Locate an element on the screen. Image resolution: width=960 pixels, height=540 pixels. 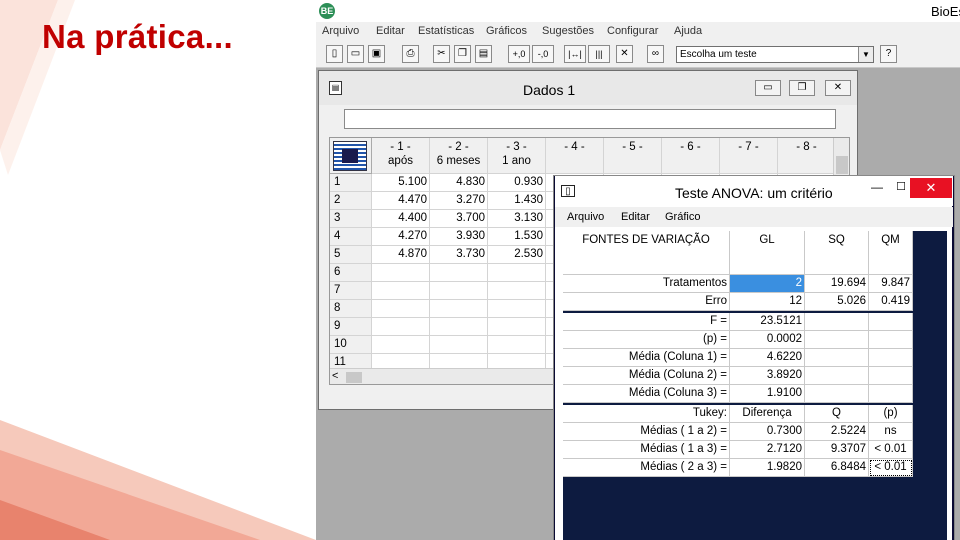
gl-value: 12 is located at coordinates (767, 302).